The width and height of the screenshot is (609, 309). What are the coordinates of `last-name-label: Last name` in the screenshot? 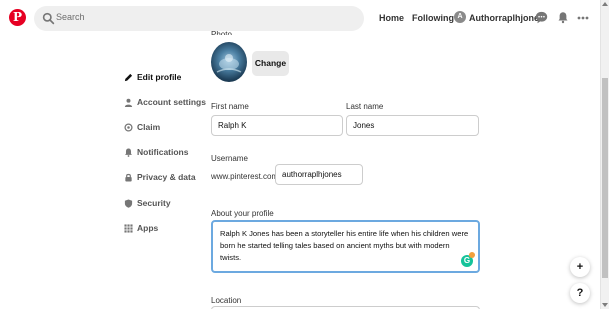 It's located at (365, 106).